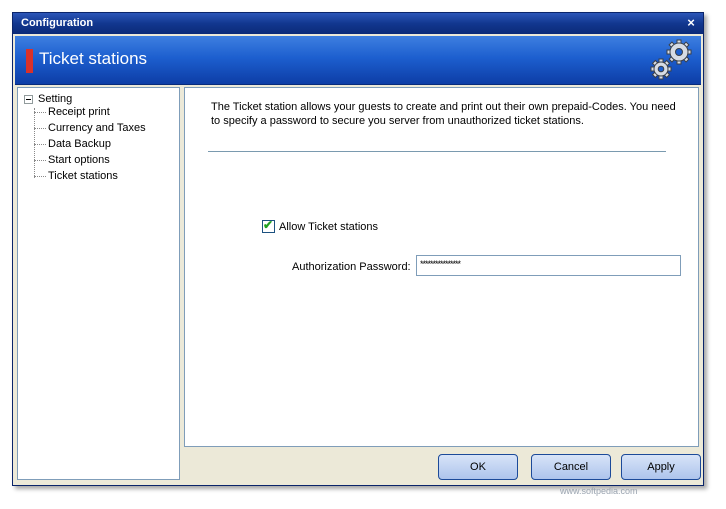  I want to click on checkmark-icon: ✔, so click(268, 225).